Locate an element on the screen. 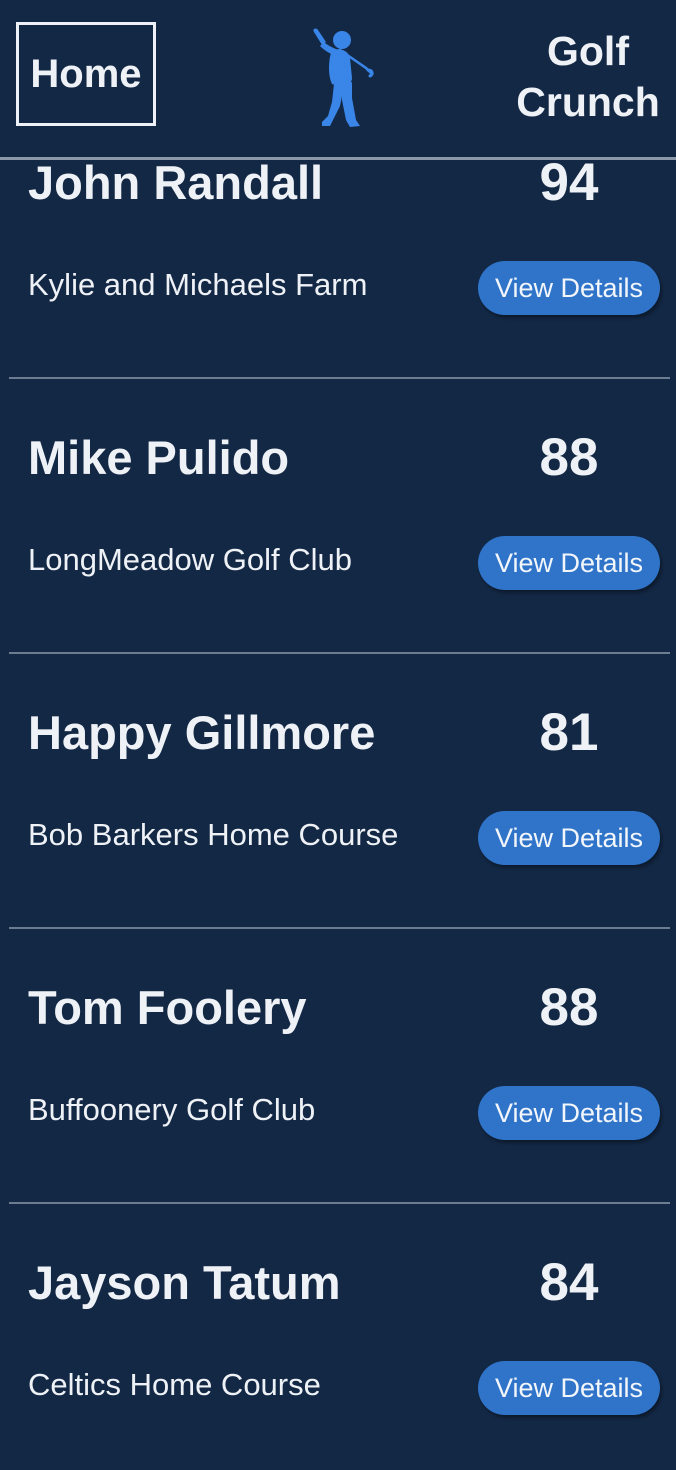 The image size is (676, 1470). course-name: LongMeadow Golf Club is located at coordinates (190, 559).